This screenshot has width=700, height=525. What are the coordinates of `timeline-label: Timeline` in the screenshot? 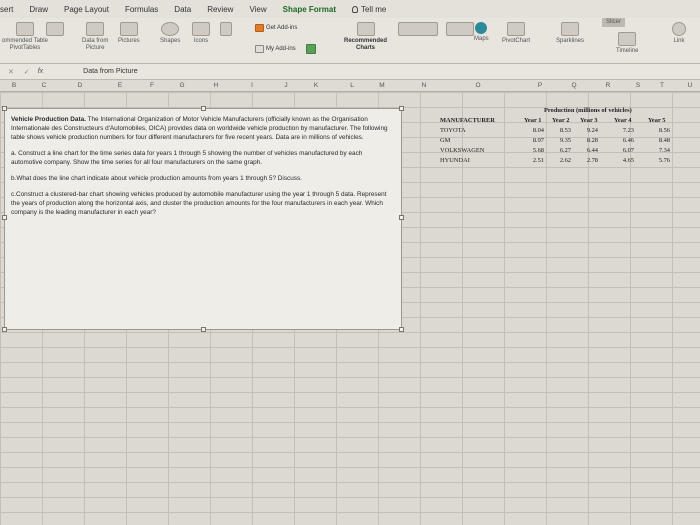 It's located at (627, 51).